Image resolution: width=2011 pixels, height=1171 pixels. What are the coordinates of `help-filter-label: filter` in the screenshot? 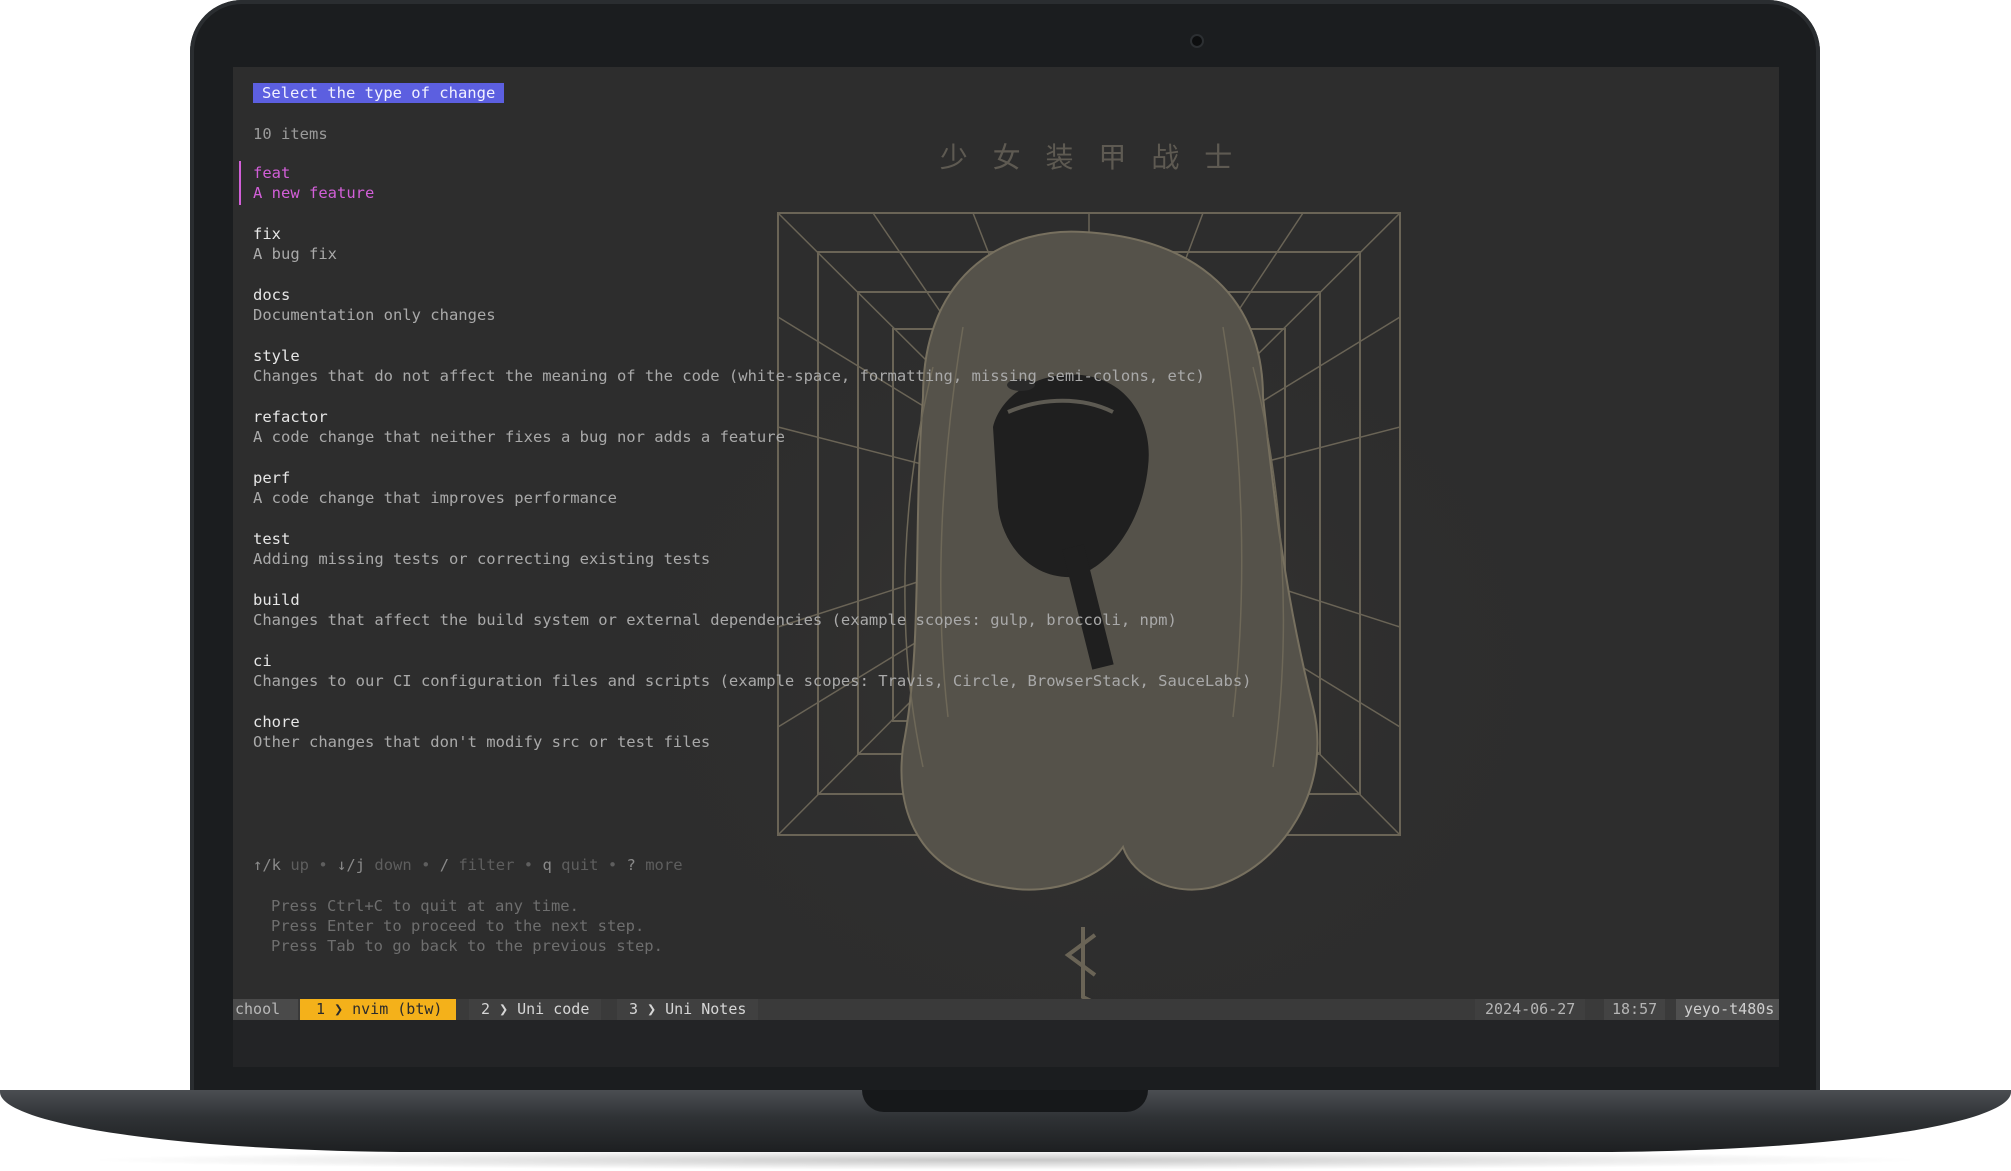 It's located at (486, 865).